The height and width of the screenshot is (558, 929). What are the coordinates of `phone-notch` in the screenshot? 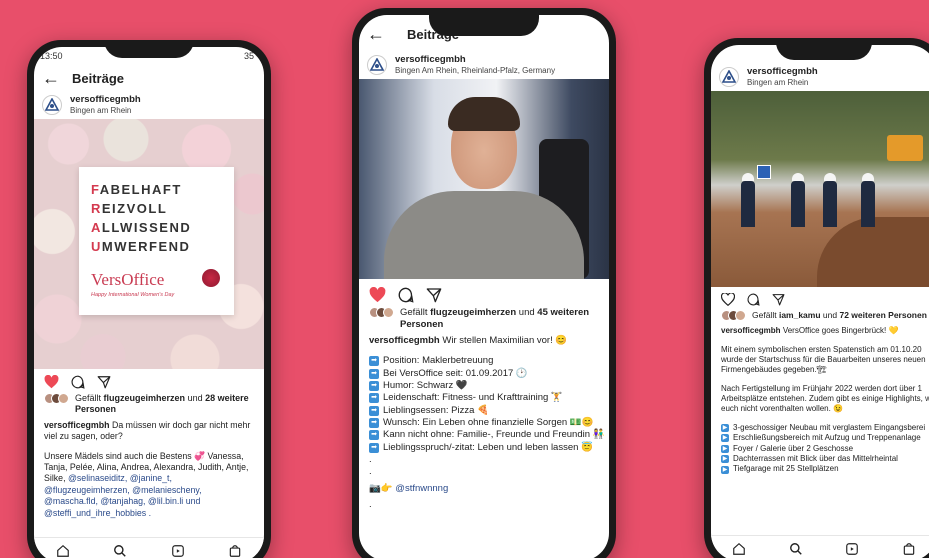 It's located at (824, 49).